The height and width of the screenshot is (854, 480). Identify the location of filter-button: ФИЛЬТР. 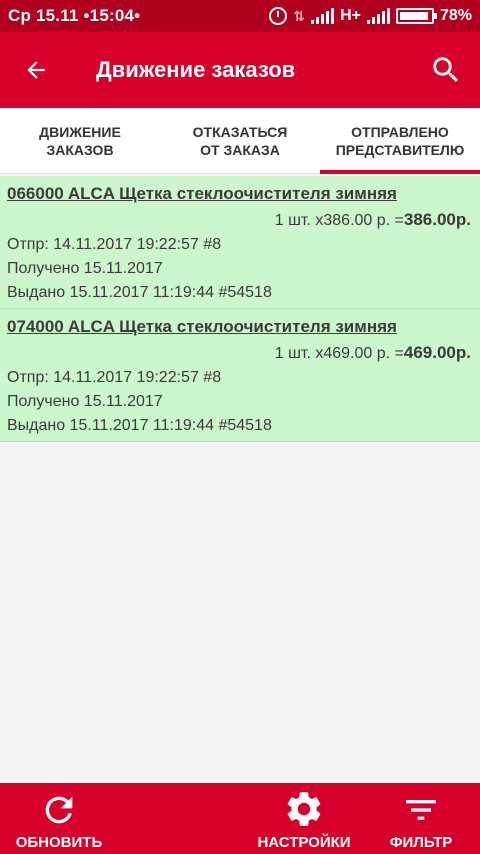
(421, 818).